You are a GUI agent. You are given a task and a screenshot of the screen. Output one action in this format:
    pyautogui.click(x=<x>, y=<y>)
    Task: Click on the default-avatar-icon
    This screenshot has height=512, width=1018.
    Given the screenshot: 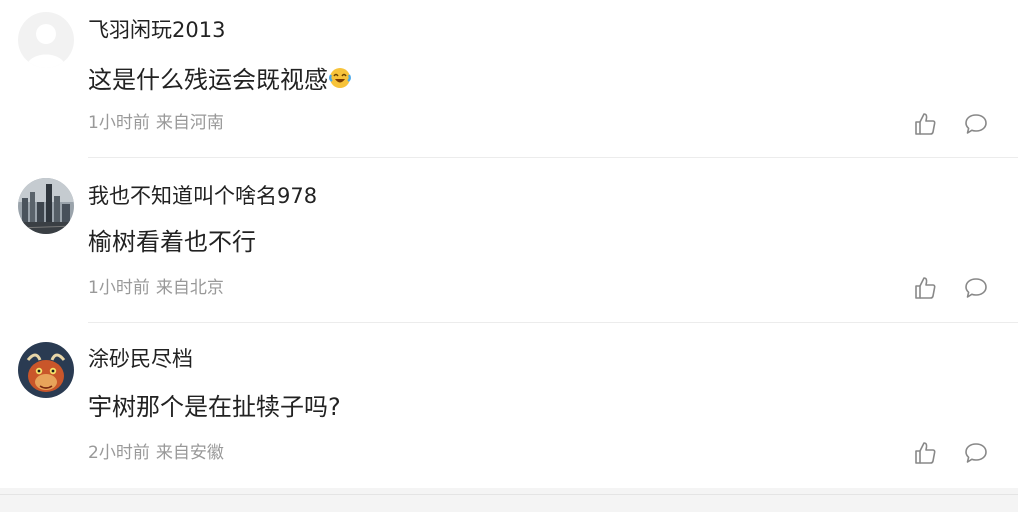 What is the action you would take?
    pyautogui.click(x=46, y=40)
    